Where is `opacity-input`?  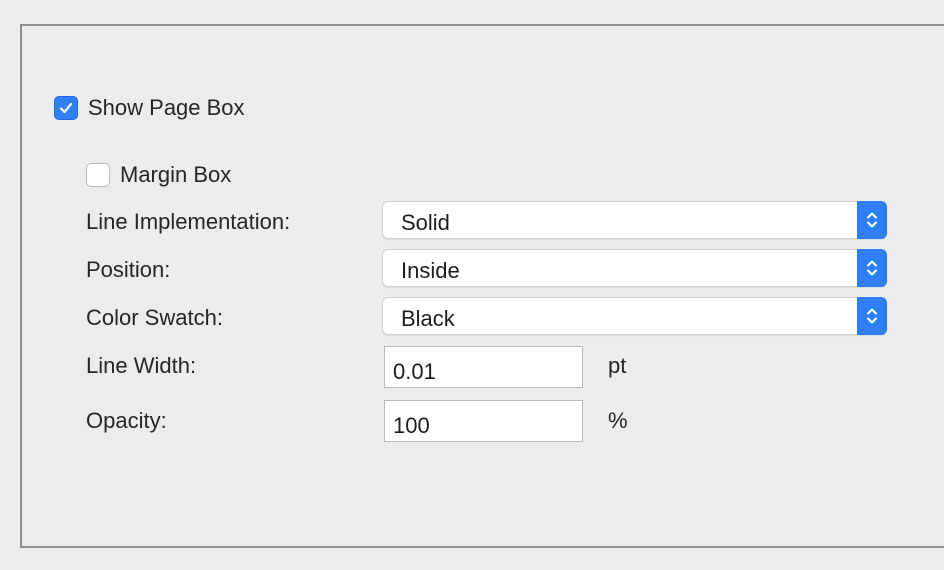 opacity-input is located at coordinates (483, 421).